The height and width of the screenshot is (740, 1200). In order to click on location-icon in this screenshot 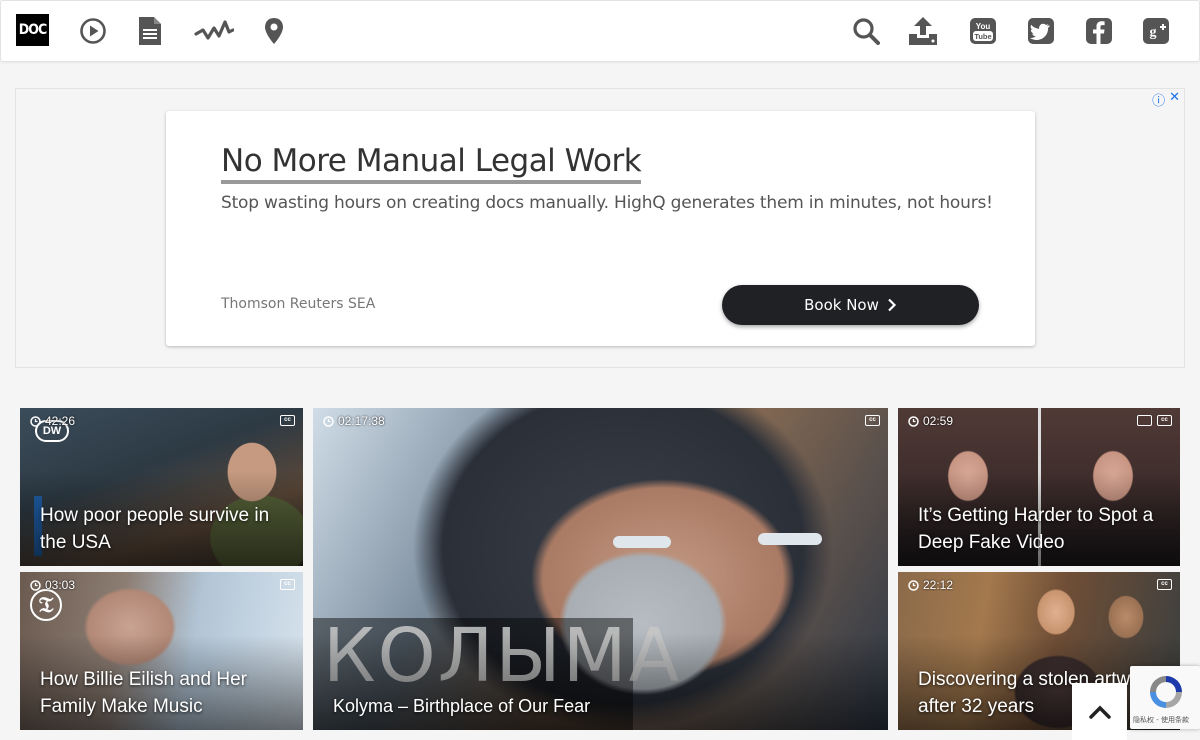, I will do `click(274, 31)`.